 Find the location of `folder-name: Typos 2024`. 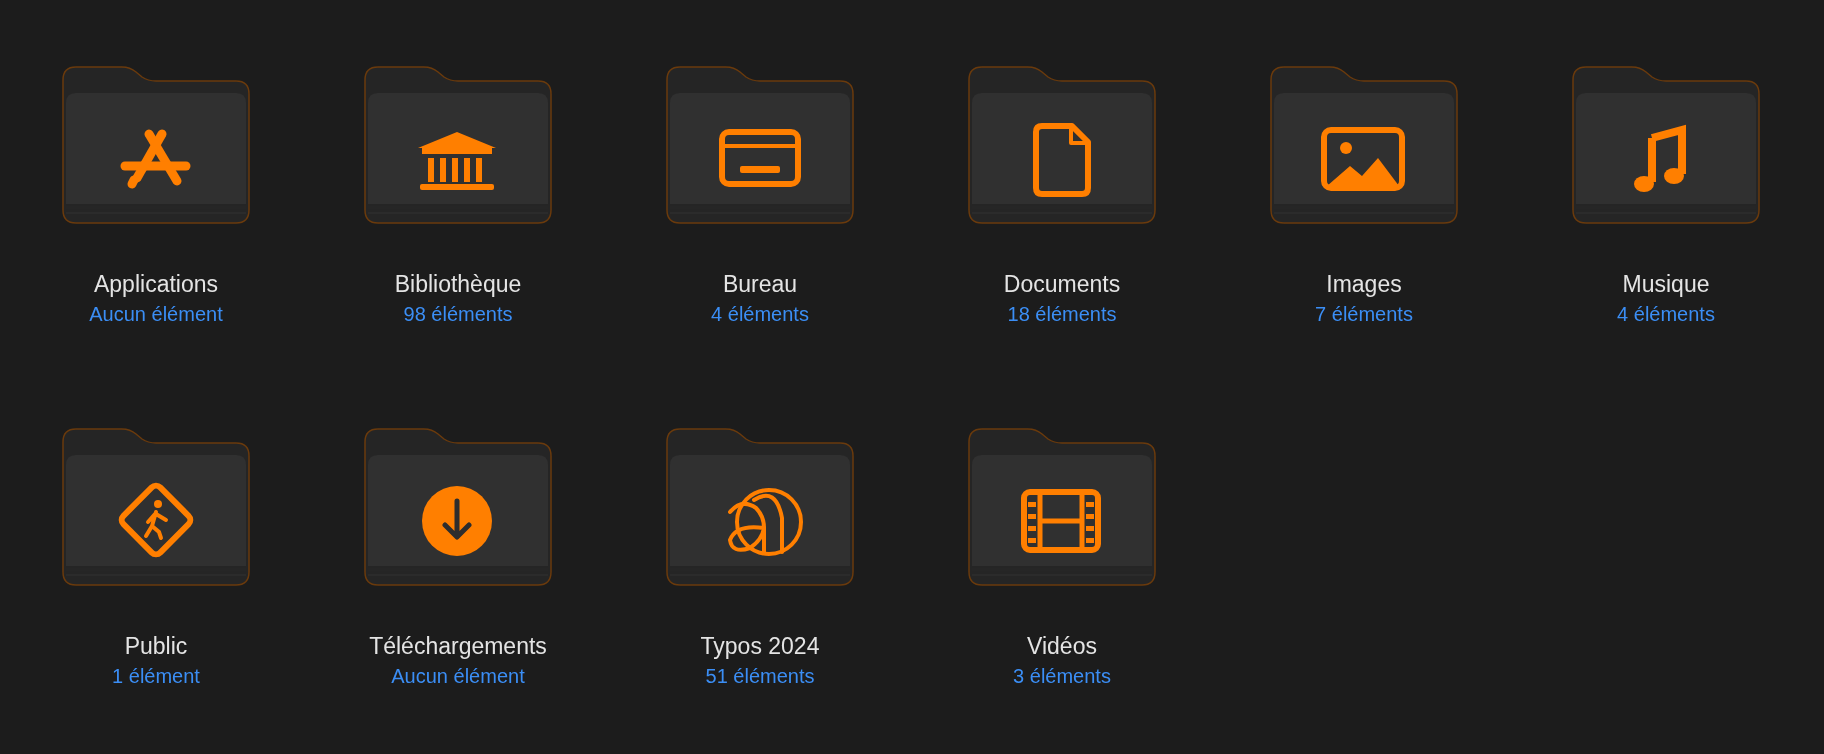

folder-name: Typos 2024 is located at coordinates (760, 646).